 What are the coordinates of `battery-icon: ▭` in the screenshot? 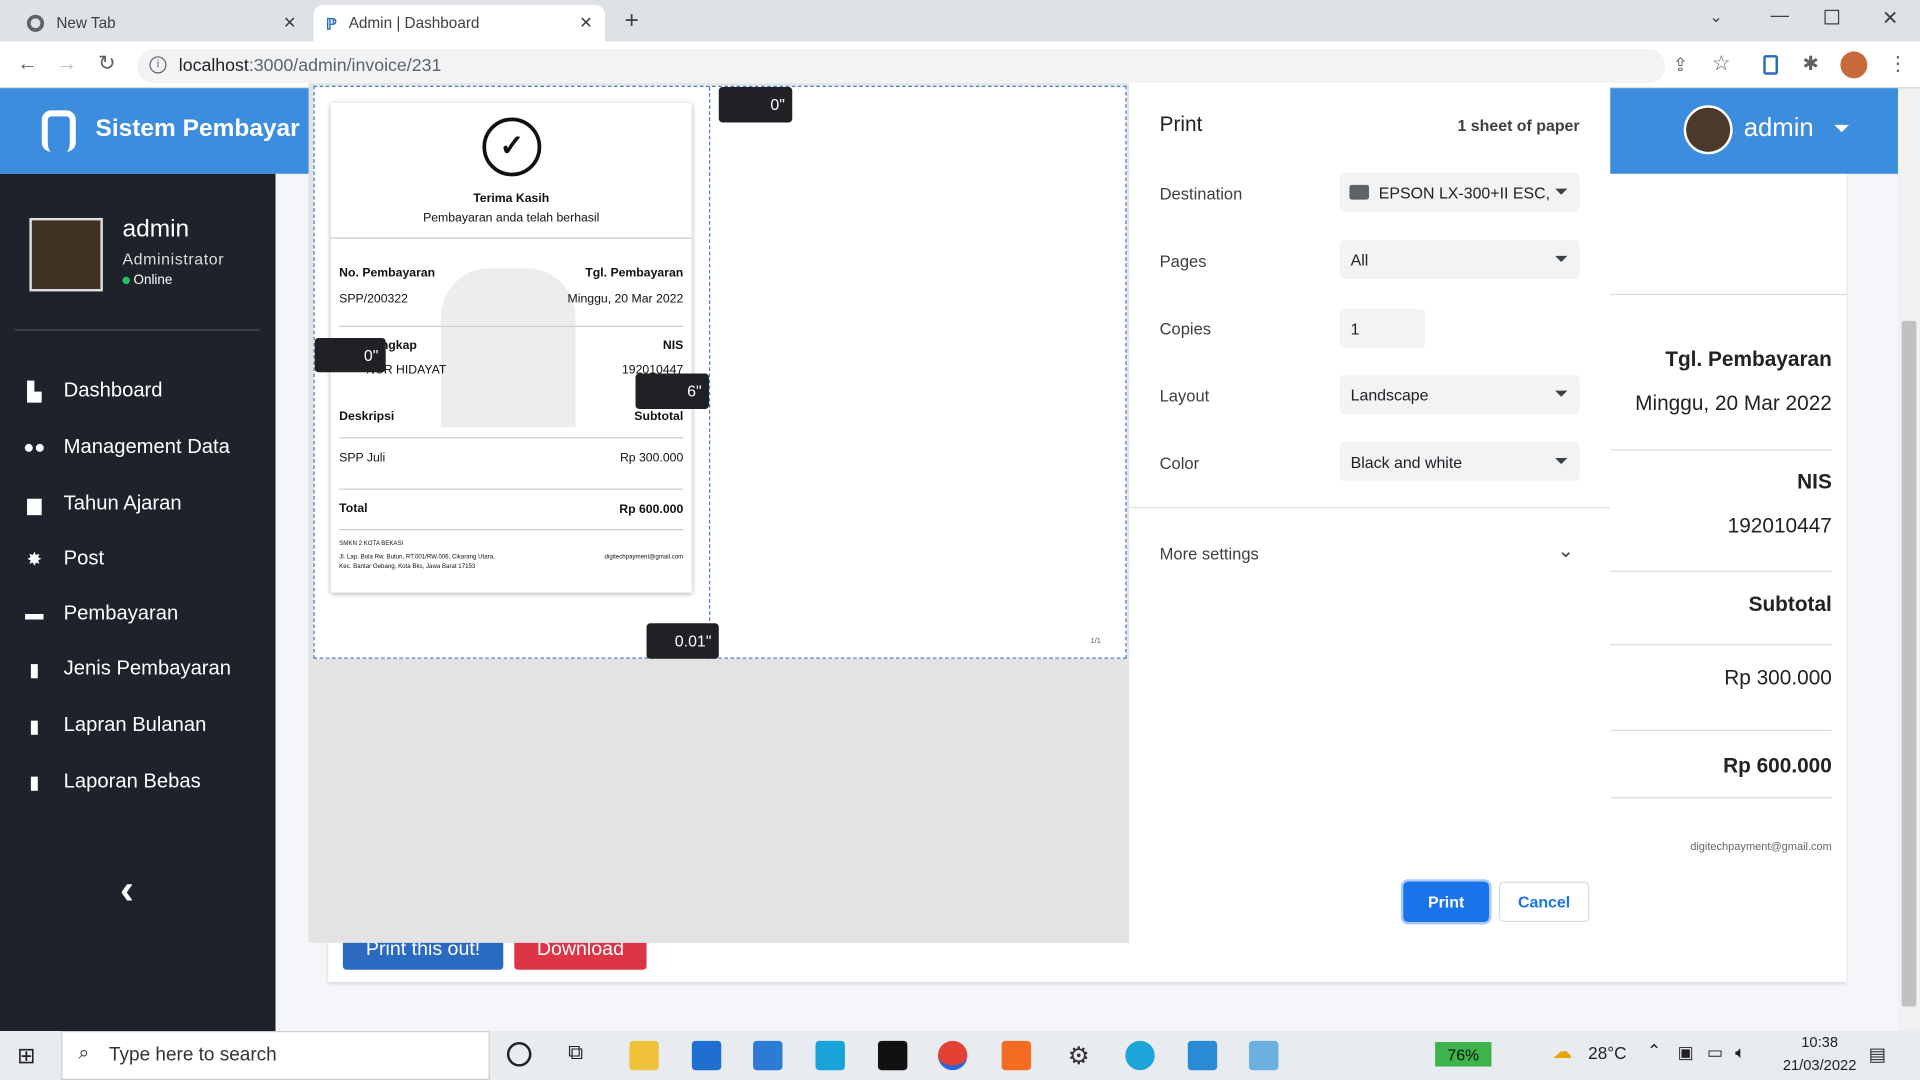 It's located at (1715, 1052).